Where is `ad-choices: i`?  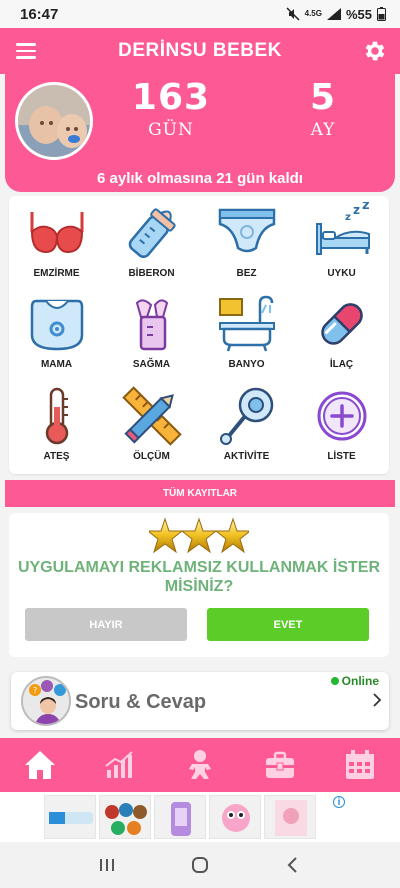
ad-choices: i is located at coordinates (339, 816).